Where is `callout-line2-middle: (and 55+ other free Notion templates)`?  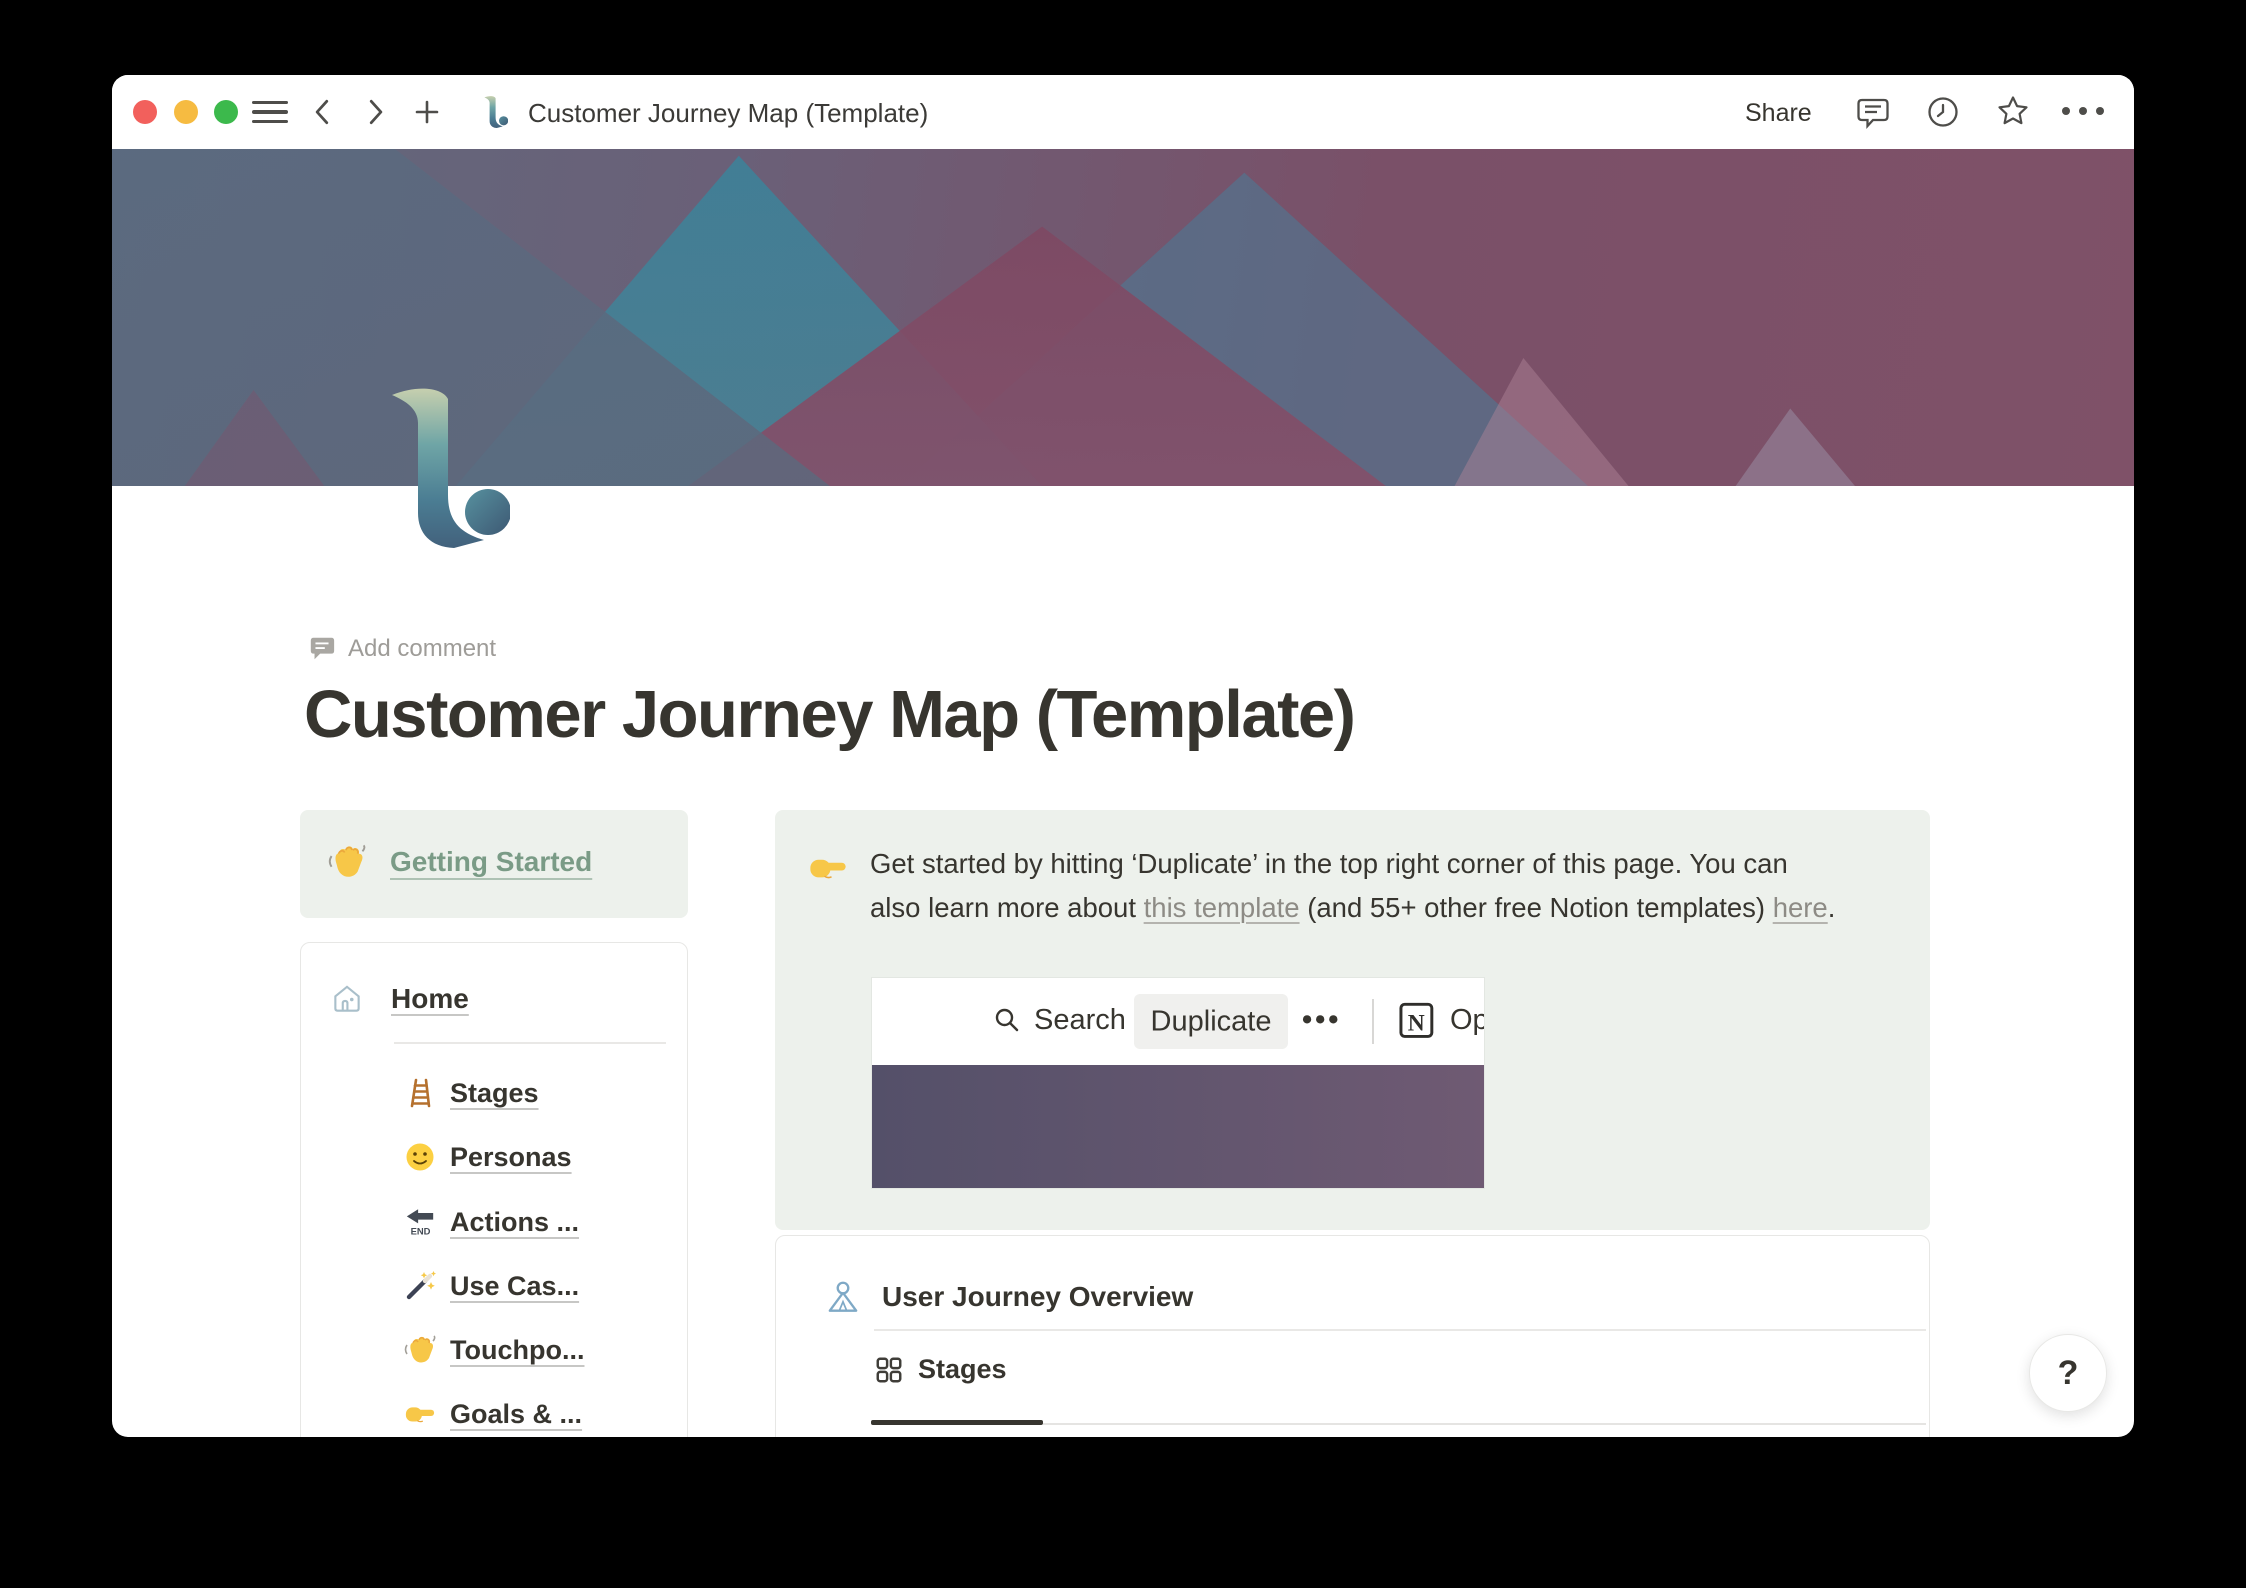 callout-line2-middle: (and 55+ other free Notion templates) is located at coordinates (1536, 907).